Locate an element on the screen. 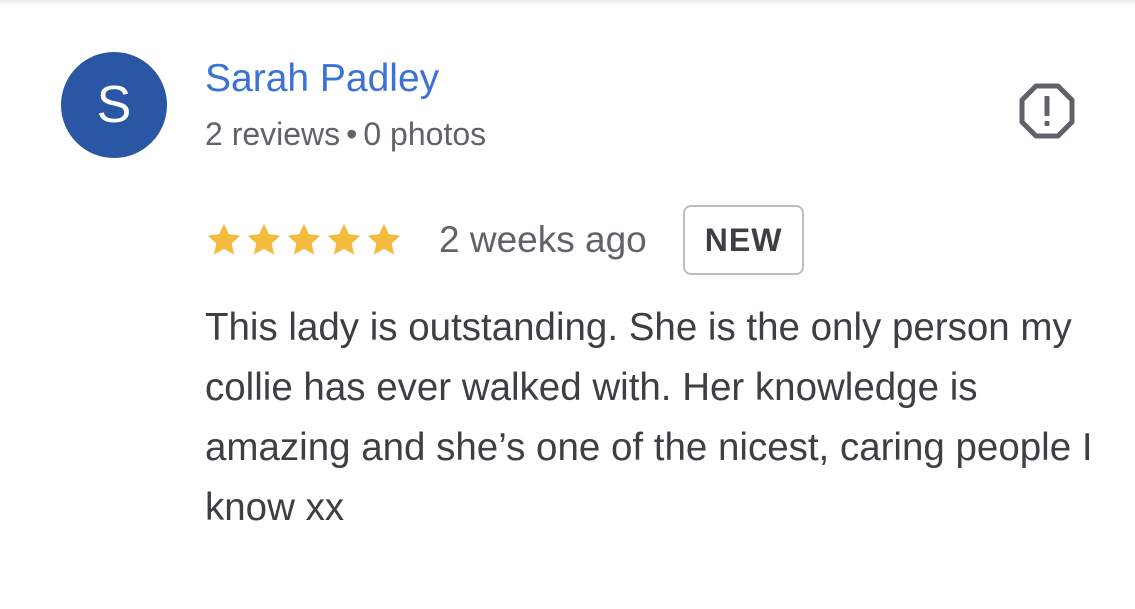 This screenshot has width=1135, height=609. avatar-initial: S is located at coordinates (114, 105).